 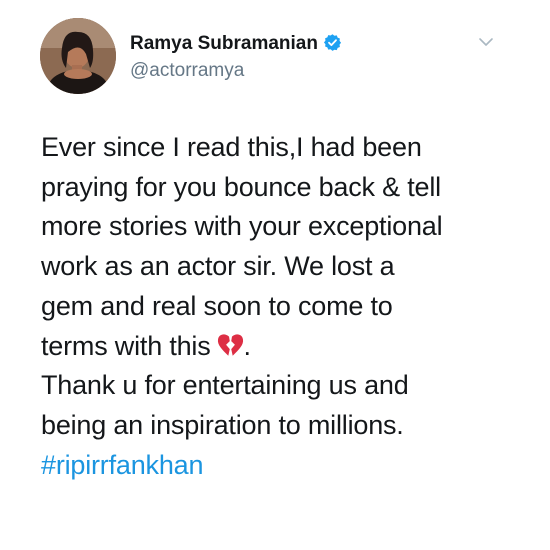 What do you see at coordinates (217, 305) in the screenshot?
I see `tweet-line: gem and real soon to come to` at bounding box center [217, 305].